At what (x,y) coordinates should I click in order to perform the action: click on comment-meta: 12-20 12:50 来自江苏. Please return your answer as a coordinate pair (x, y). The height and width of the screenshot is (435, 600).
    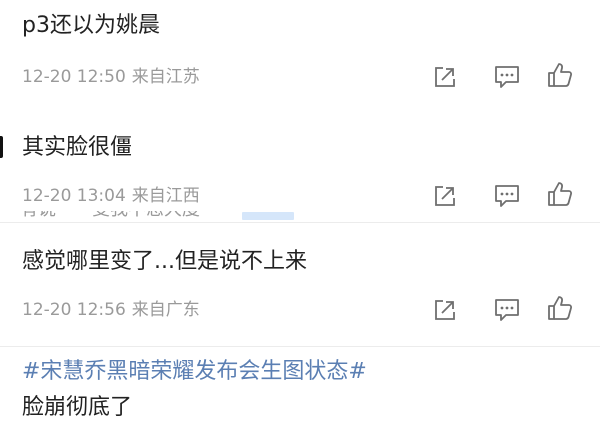
    Looking at the image, I should click on (111, 77).